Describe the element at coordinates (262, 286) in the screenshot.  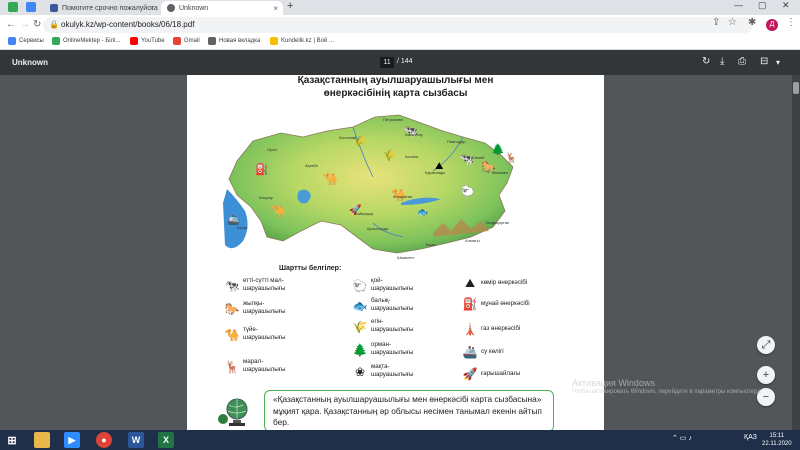
I see `legend-item: 🐄 етті-сүтті мал- шаруашылығы` at that location.